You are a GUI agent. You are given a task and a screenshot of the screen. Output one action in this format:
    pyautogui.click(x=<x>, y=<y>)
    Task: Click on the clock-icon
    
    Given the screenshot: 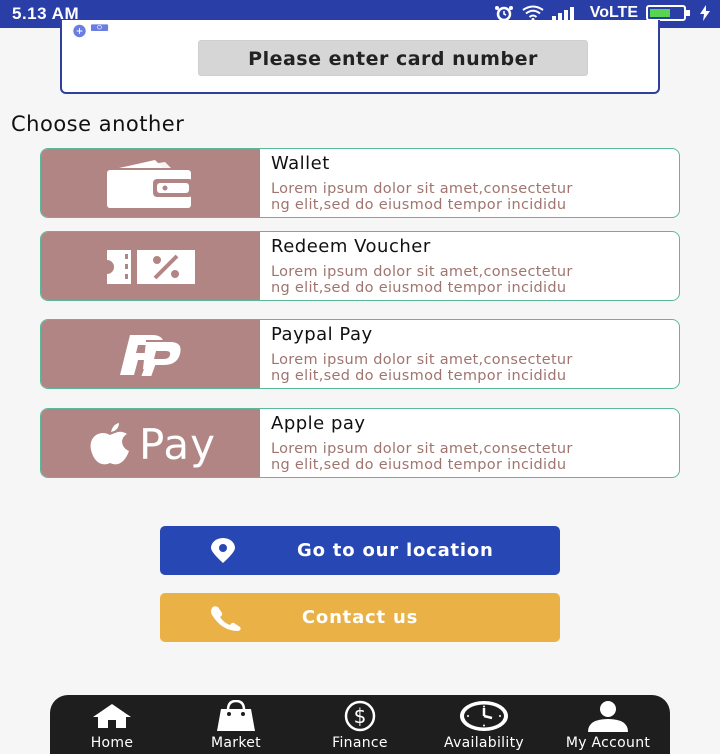 What is the action you would take?
    pyautogui.click(x=484, y=716)
    